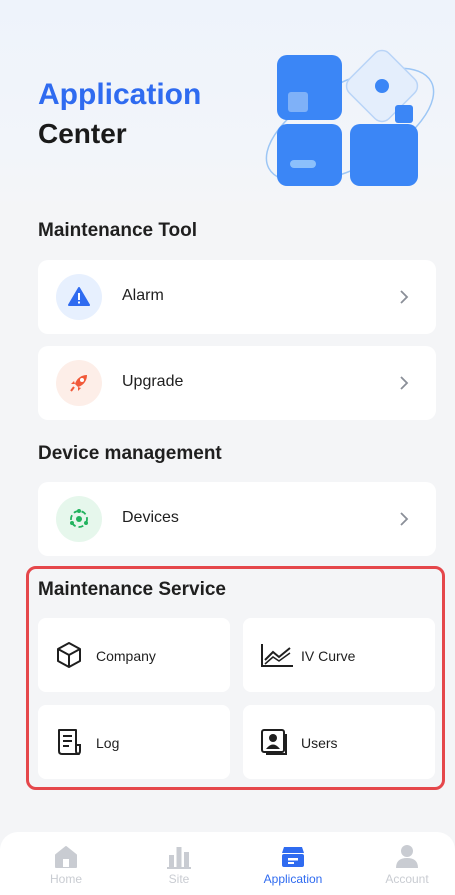  What do you see at coordinates (130, 453) in the screenshot?
I see `section-title-device-management: Device management` at bounding box center [130, 453].